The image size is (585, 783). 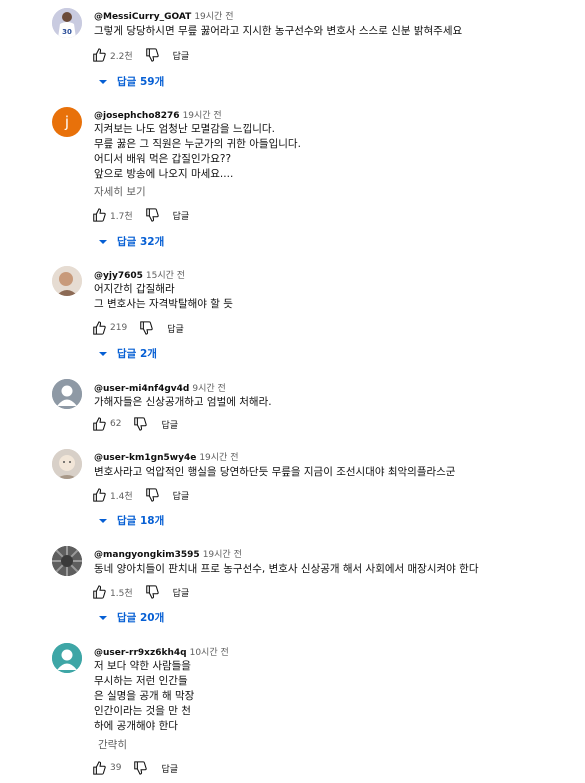 What do you see at coordinates (141, 82) in the screenshot?
I see `replies-count: 답글 59개` at bounding box center [141, 82].